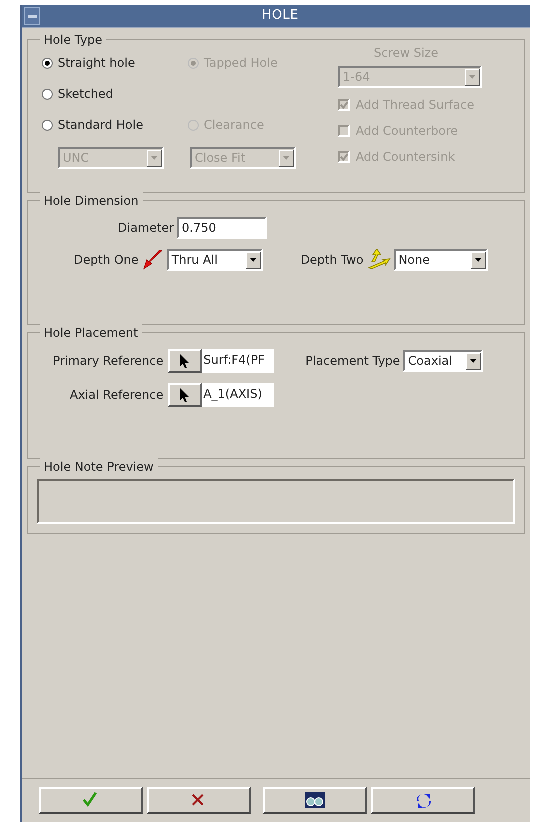  Describe the element at coordinates (214, 260) in the screenshot. I see `depth-dropdown: Thru All` at that location.